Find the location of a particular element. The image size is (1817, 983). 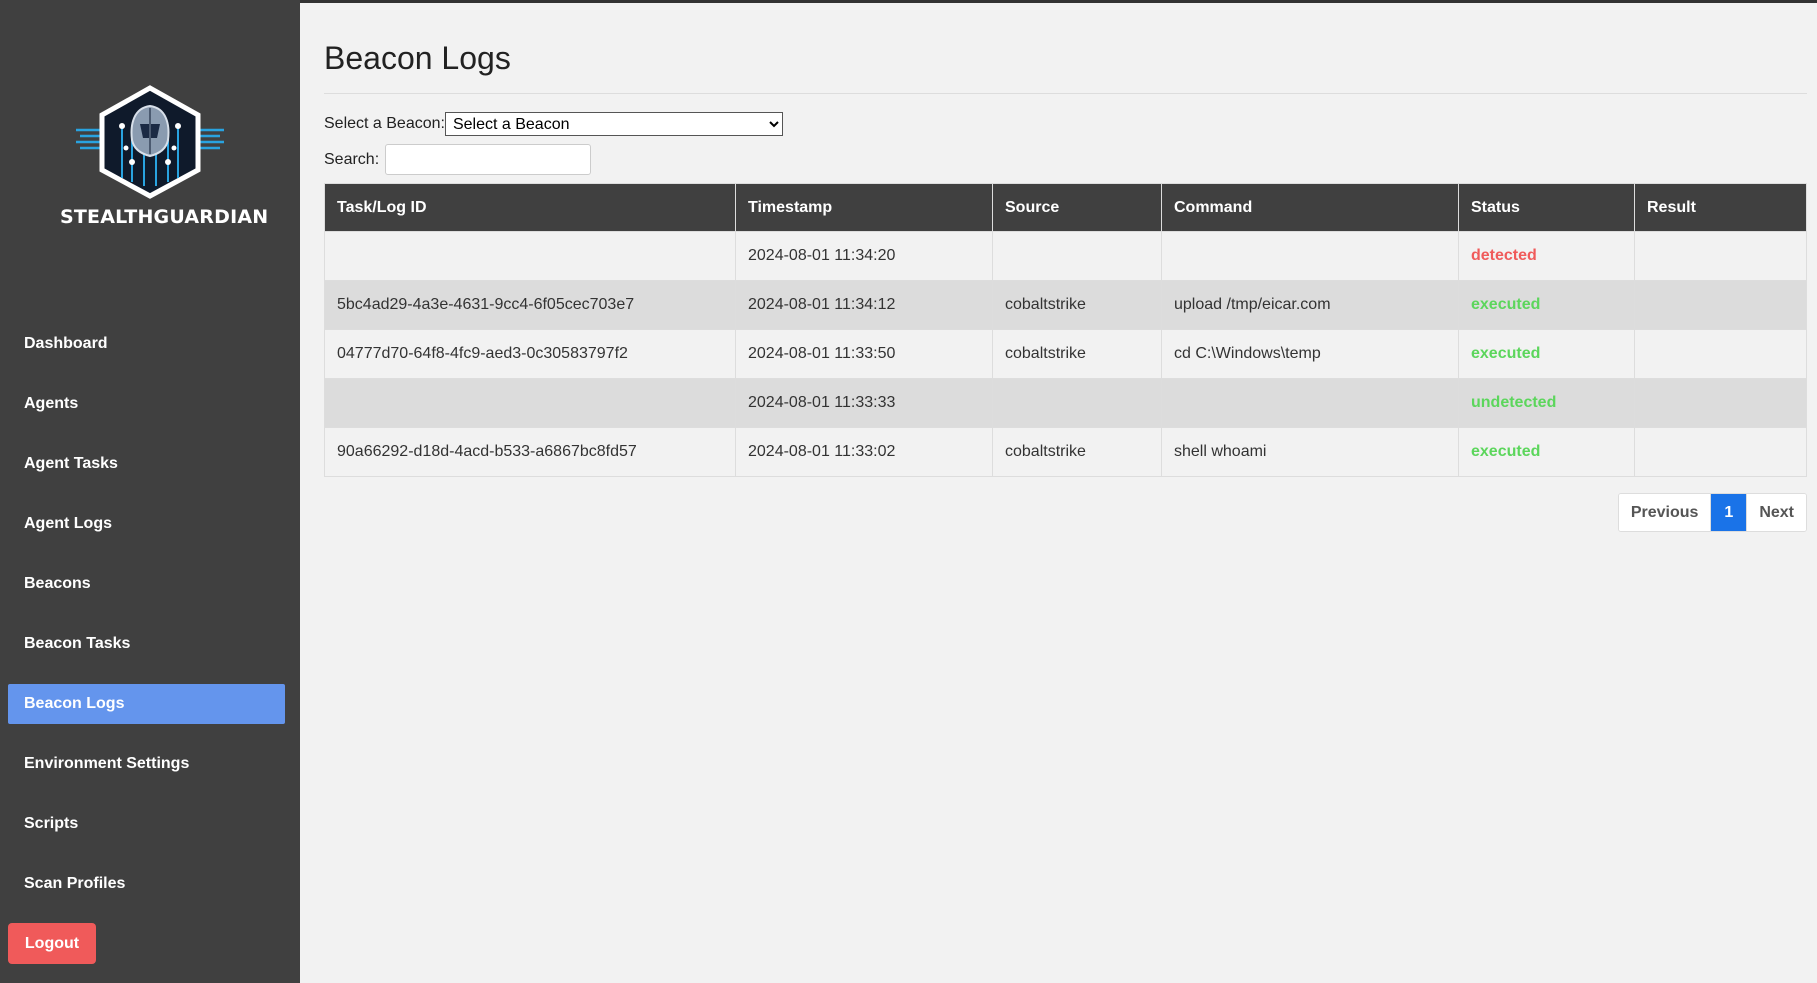

page-1-button: 1 is located at coordinates (1729, 512).